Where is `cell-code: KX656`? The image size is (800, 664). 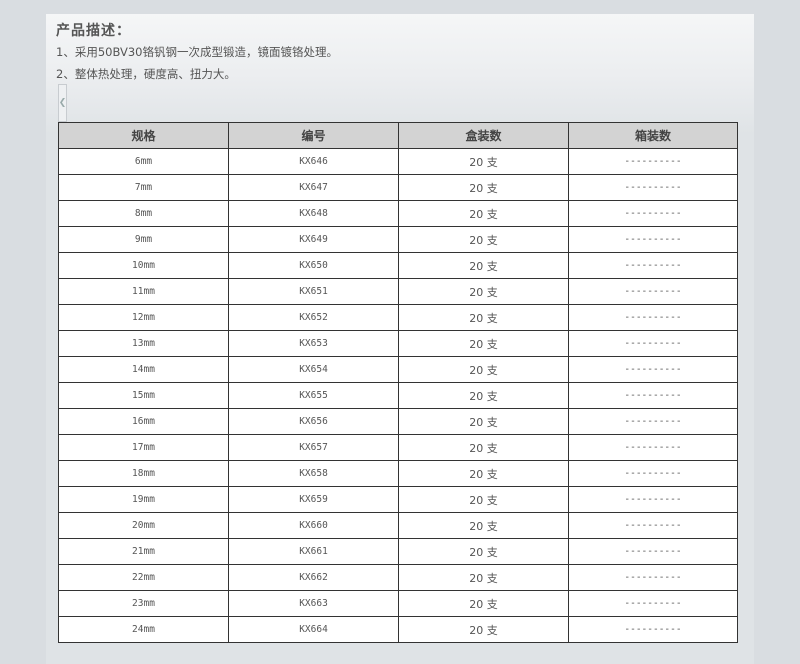
cell-code: KX656 is located at coordinates (313, 421).